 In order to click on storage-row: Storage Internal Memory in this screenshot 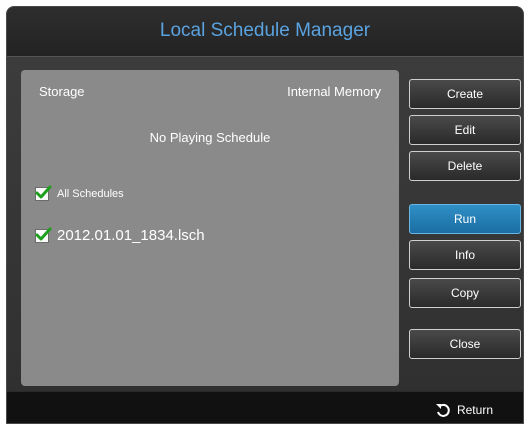, I will do `click(210, 94)`.